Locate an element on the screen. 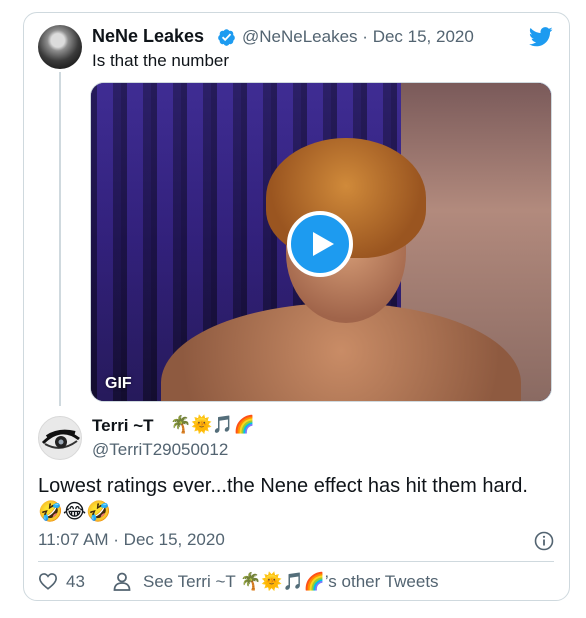  tweet-timestamp: 11:07 AM · Dec 15, 2020 is located at coordinates (131, 540).